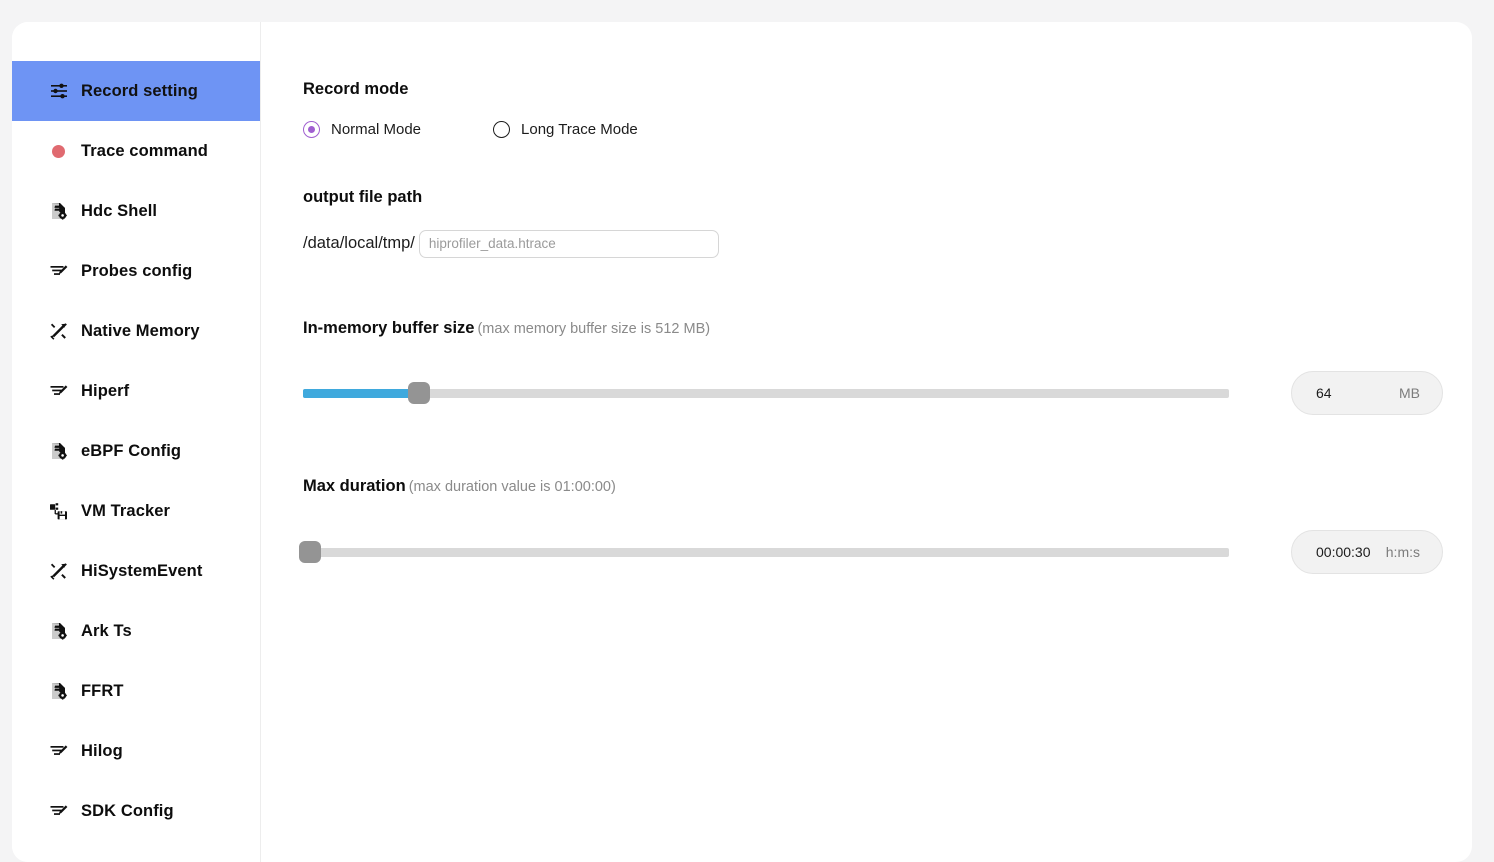 The image size is (1494, 862). Describe the element at coordinates (376, 129) in the screenshot. I see `radio-normal-mode-label: Normal Mode` at that location.